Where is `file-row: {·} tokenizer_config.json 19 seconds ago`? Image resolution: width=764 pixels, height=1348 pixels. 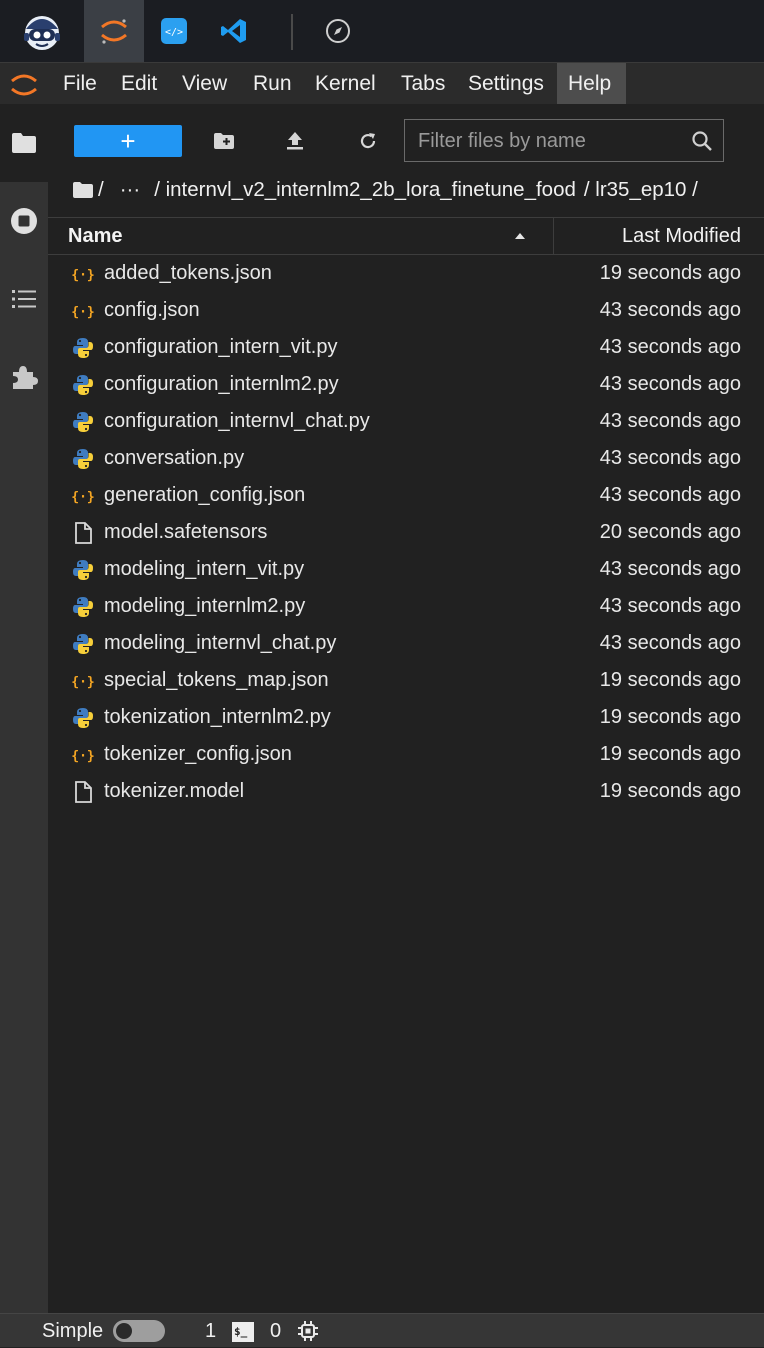
file-row: {·} tokenizer_config.json 19 seconds ago is located at coordinates (406, 754).